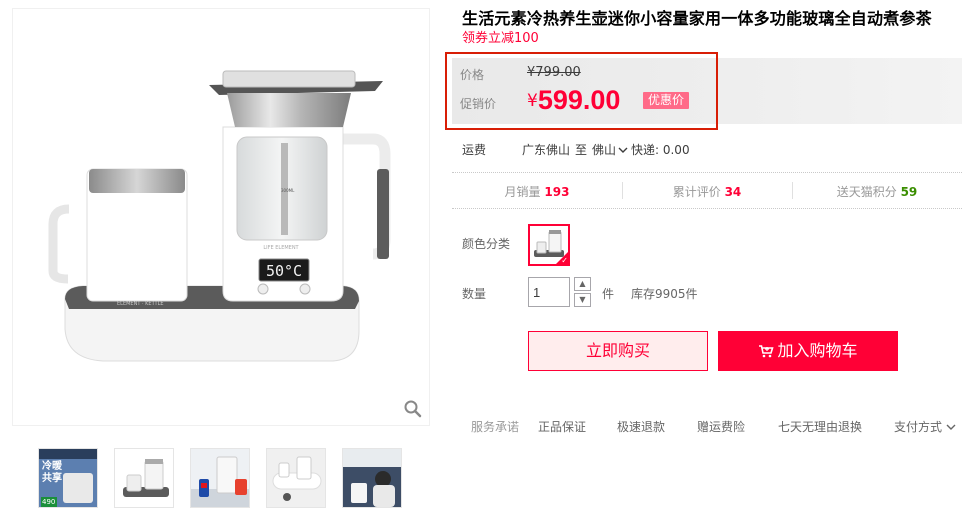  What do you see at coordinates (721, 426) in the screenshot?
I see `service-shipping-insurance: 赠运费险` at bounding box center [721, 426].